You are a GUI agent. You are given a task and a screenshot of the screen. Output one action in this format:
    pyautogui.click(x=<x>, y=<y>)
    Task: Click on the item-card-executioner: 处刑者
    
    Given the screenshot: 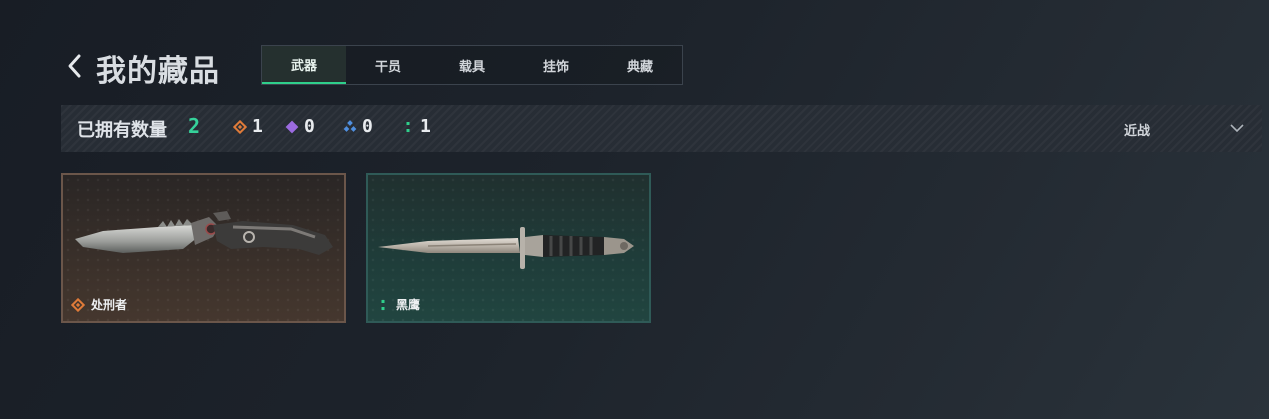 What is the action you would take?
    pyautogui.click(x=203, y=248)
    